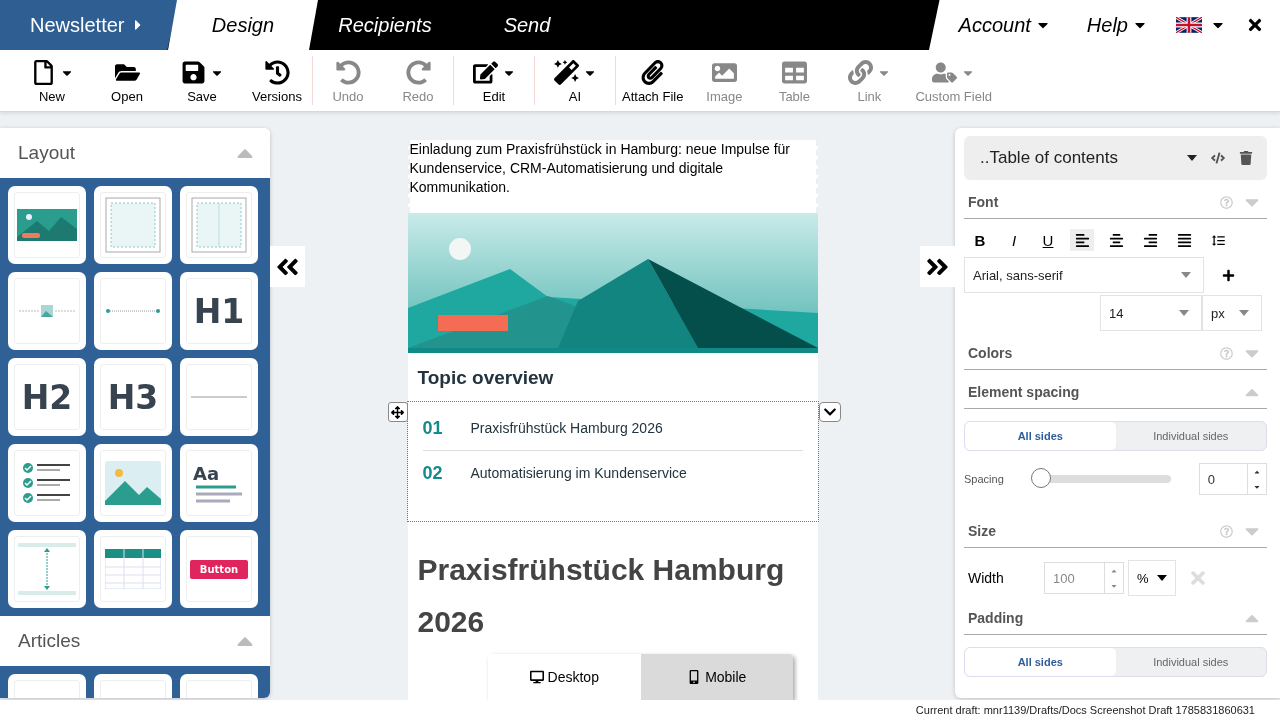 This screenshot has height=720, width=1280. I want to click on format-button: I, so click(1014, 240).